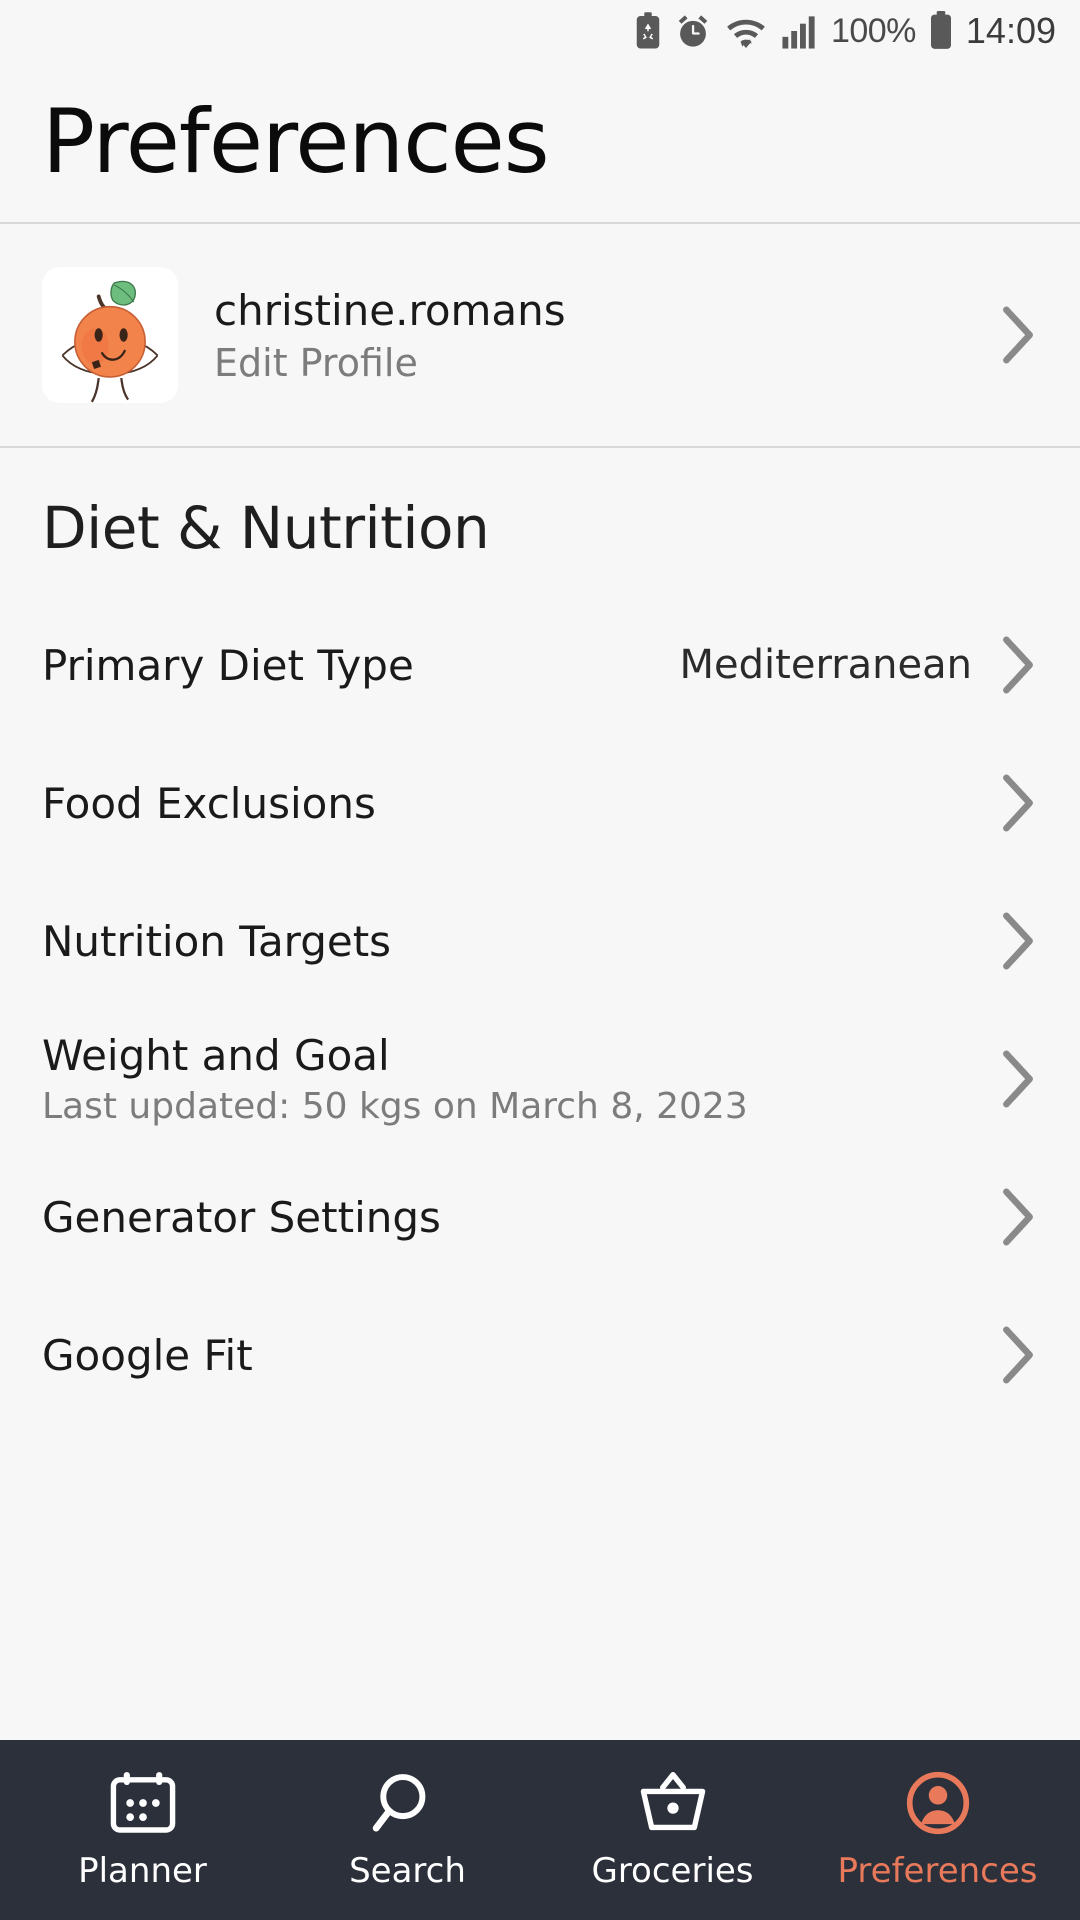  Describe the element at coordinates (142, 1871) in the screenshot. I see `nav-label: Planner` at that location.